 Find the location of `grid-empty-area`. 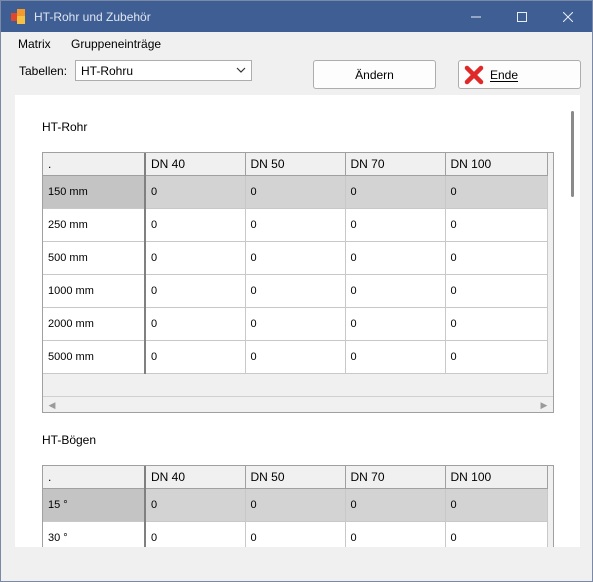

grid-empty-area is located at coordinates (298, 385).